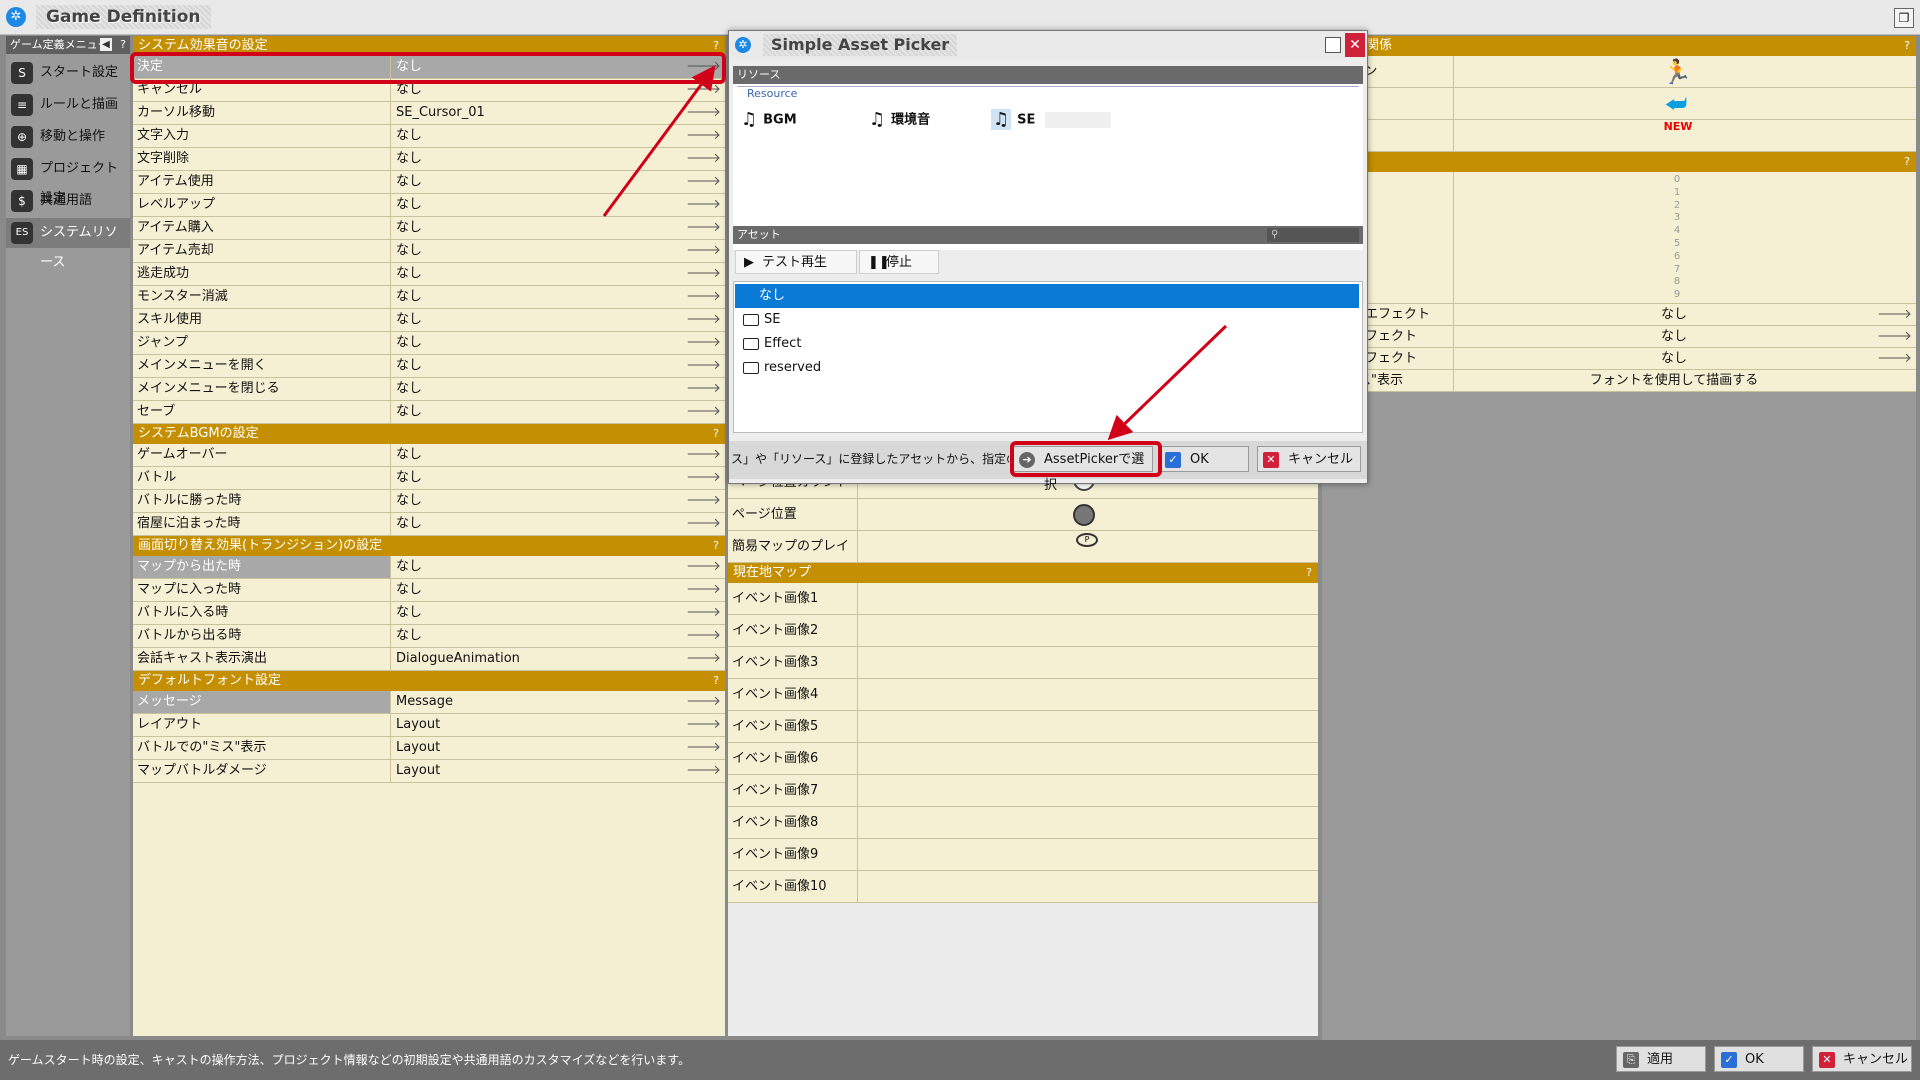  I want to click on x-icon: ✕, so click(1827, 1060).